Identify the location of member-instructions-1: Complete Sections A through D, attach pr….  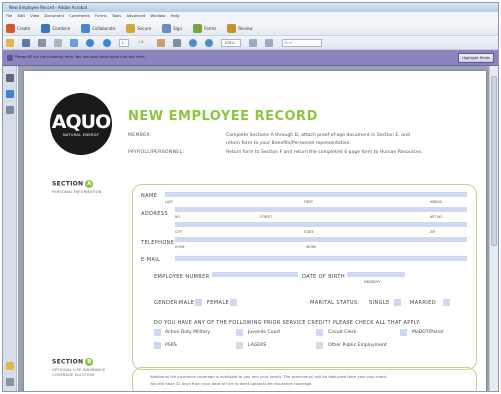
(318, 135).